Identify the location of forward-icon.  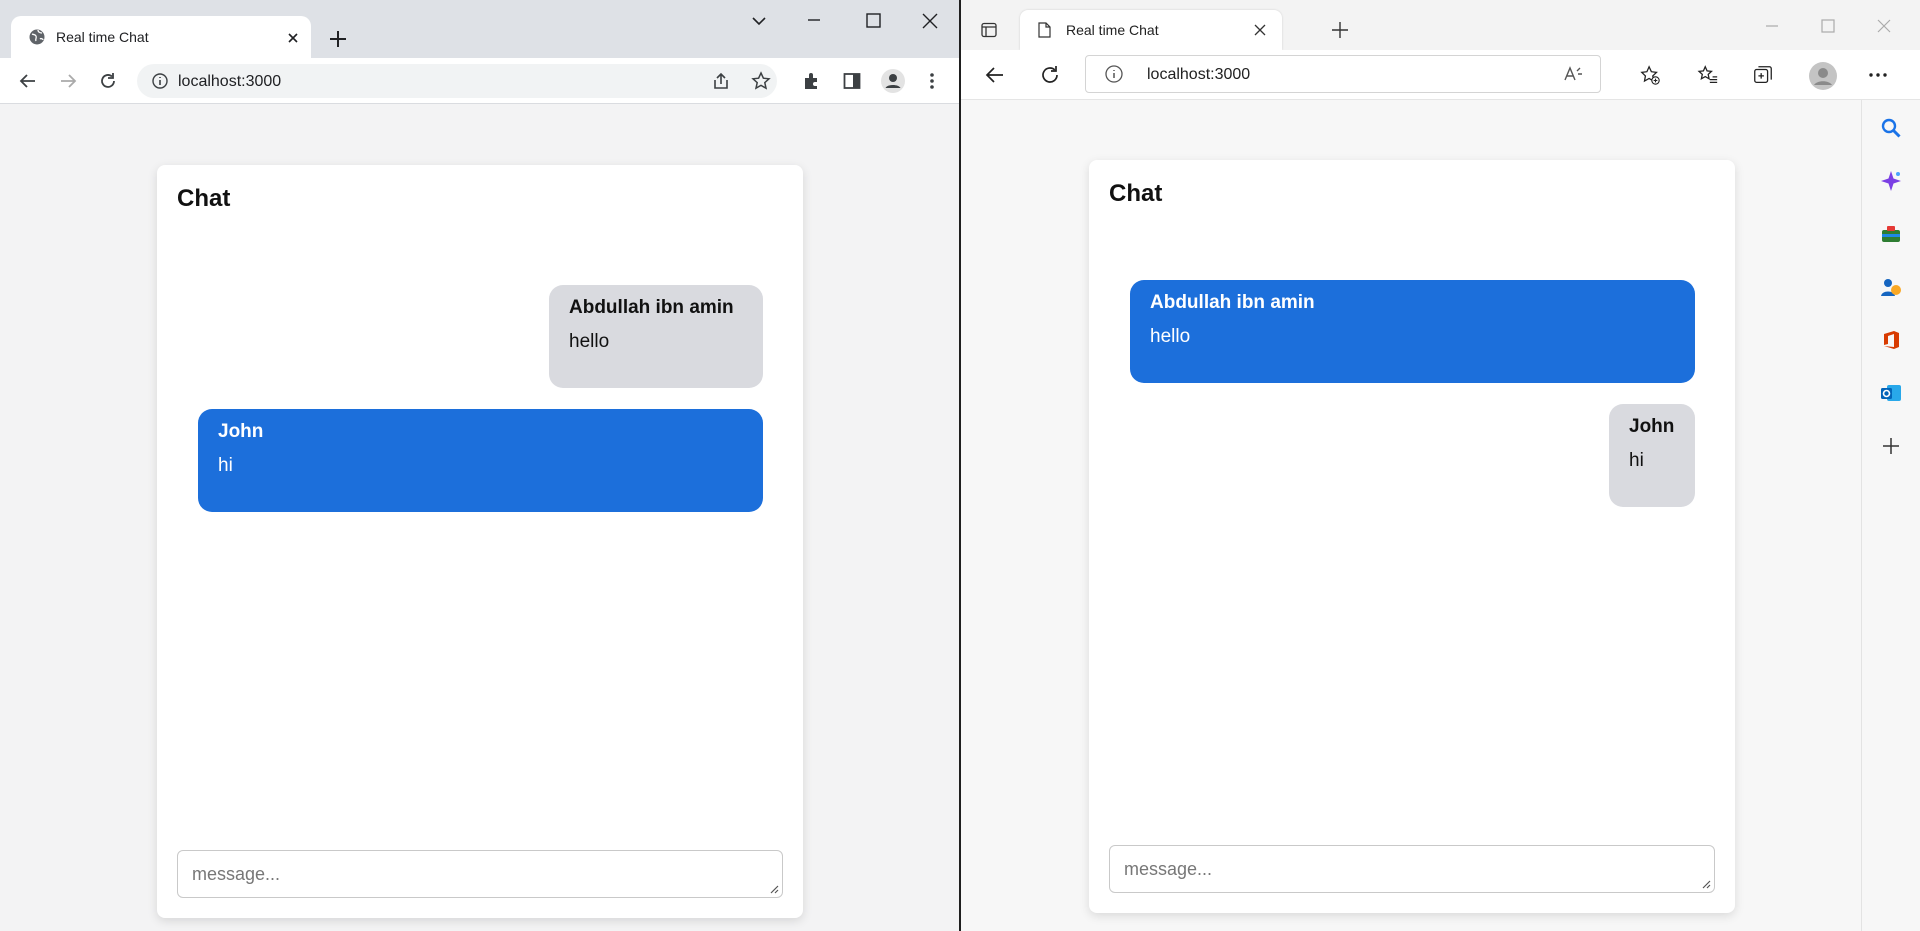
(68, 81).